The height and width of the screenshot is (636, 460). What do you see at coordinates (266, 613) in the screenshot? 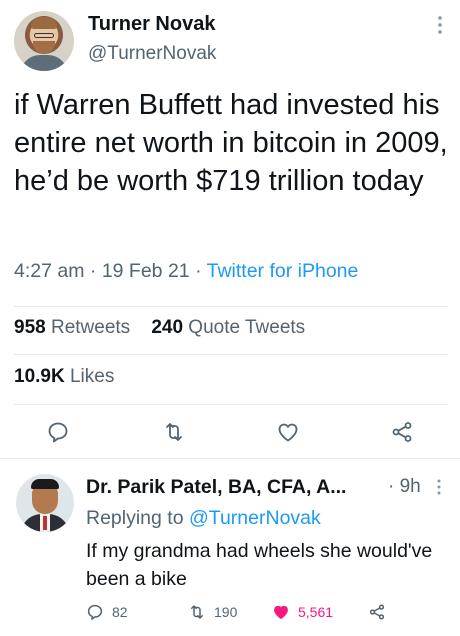
I see `reply-actions: 82 190 5,561` at bounding box center [266, 613].